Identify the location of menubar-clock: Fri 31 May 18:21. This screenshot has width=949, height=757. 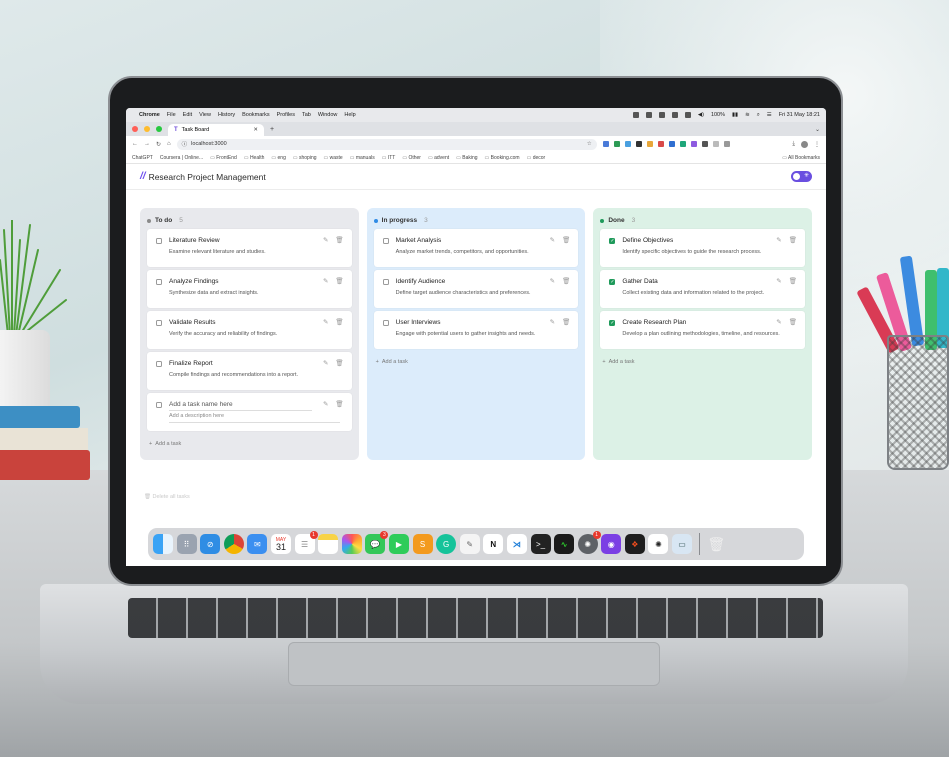
(799, 115).